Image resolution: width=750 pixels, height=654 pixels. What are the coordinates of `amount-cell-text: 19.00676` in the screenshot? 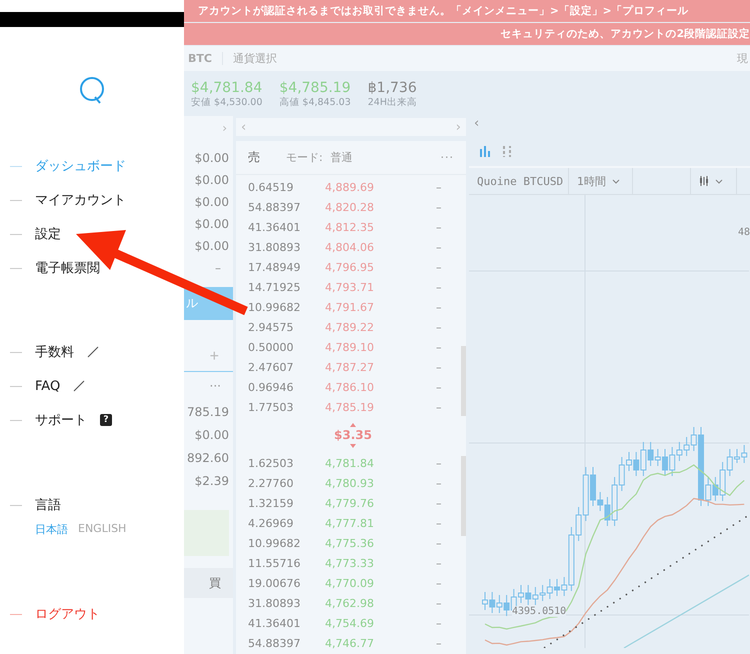 It's located at (275, 583).